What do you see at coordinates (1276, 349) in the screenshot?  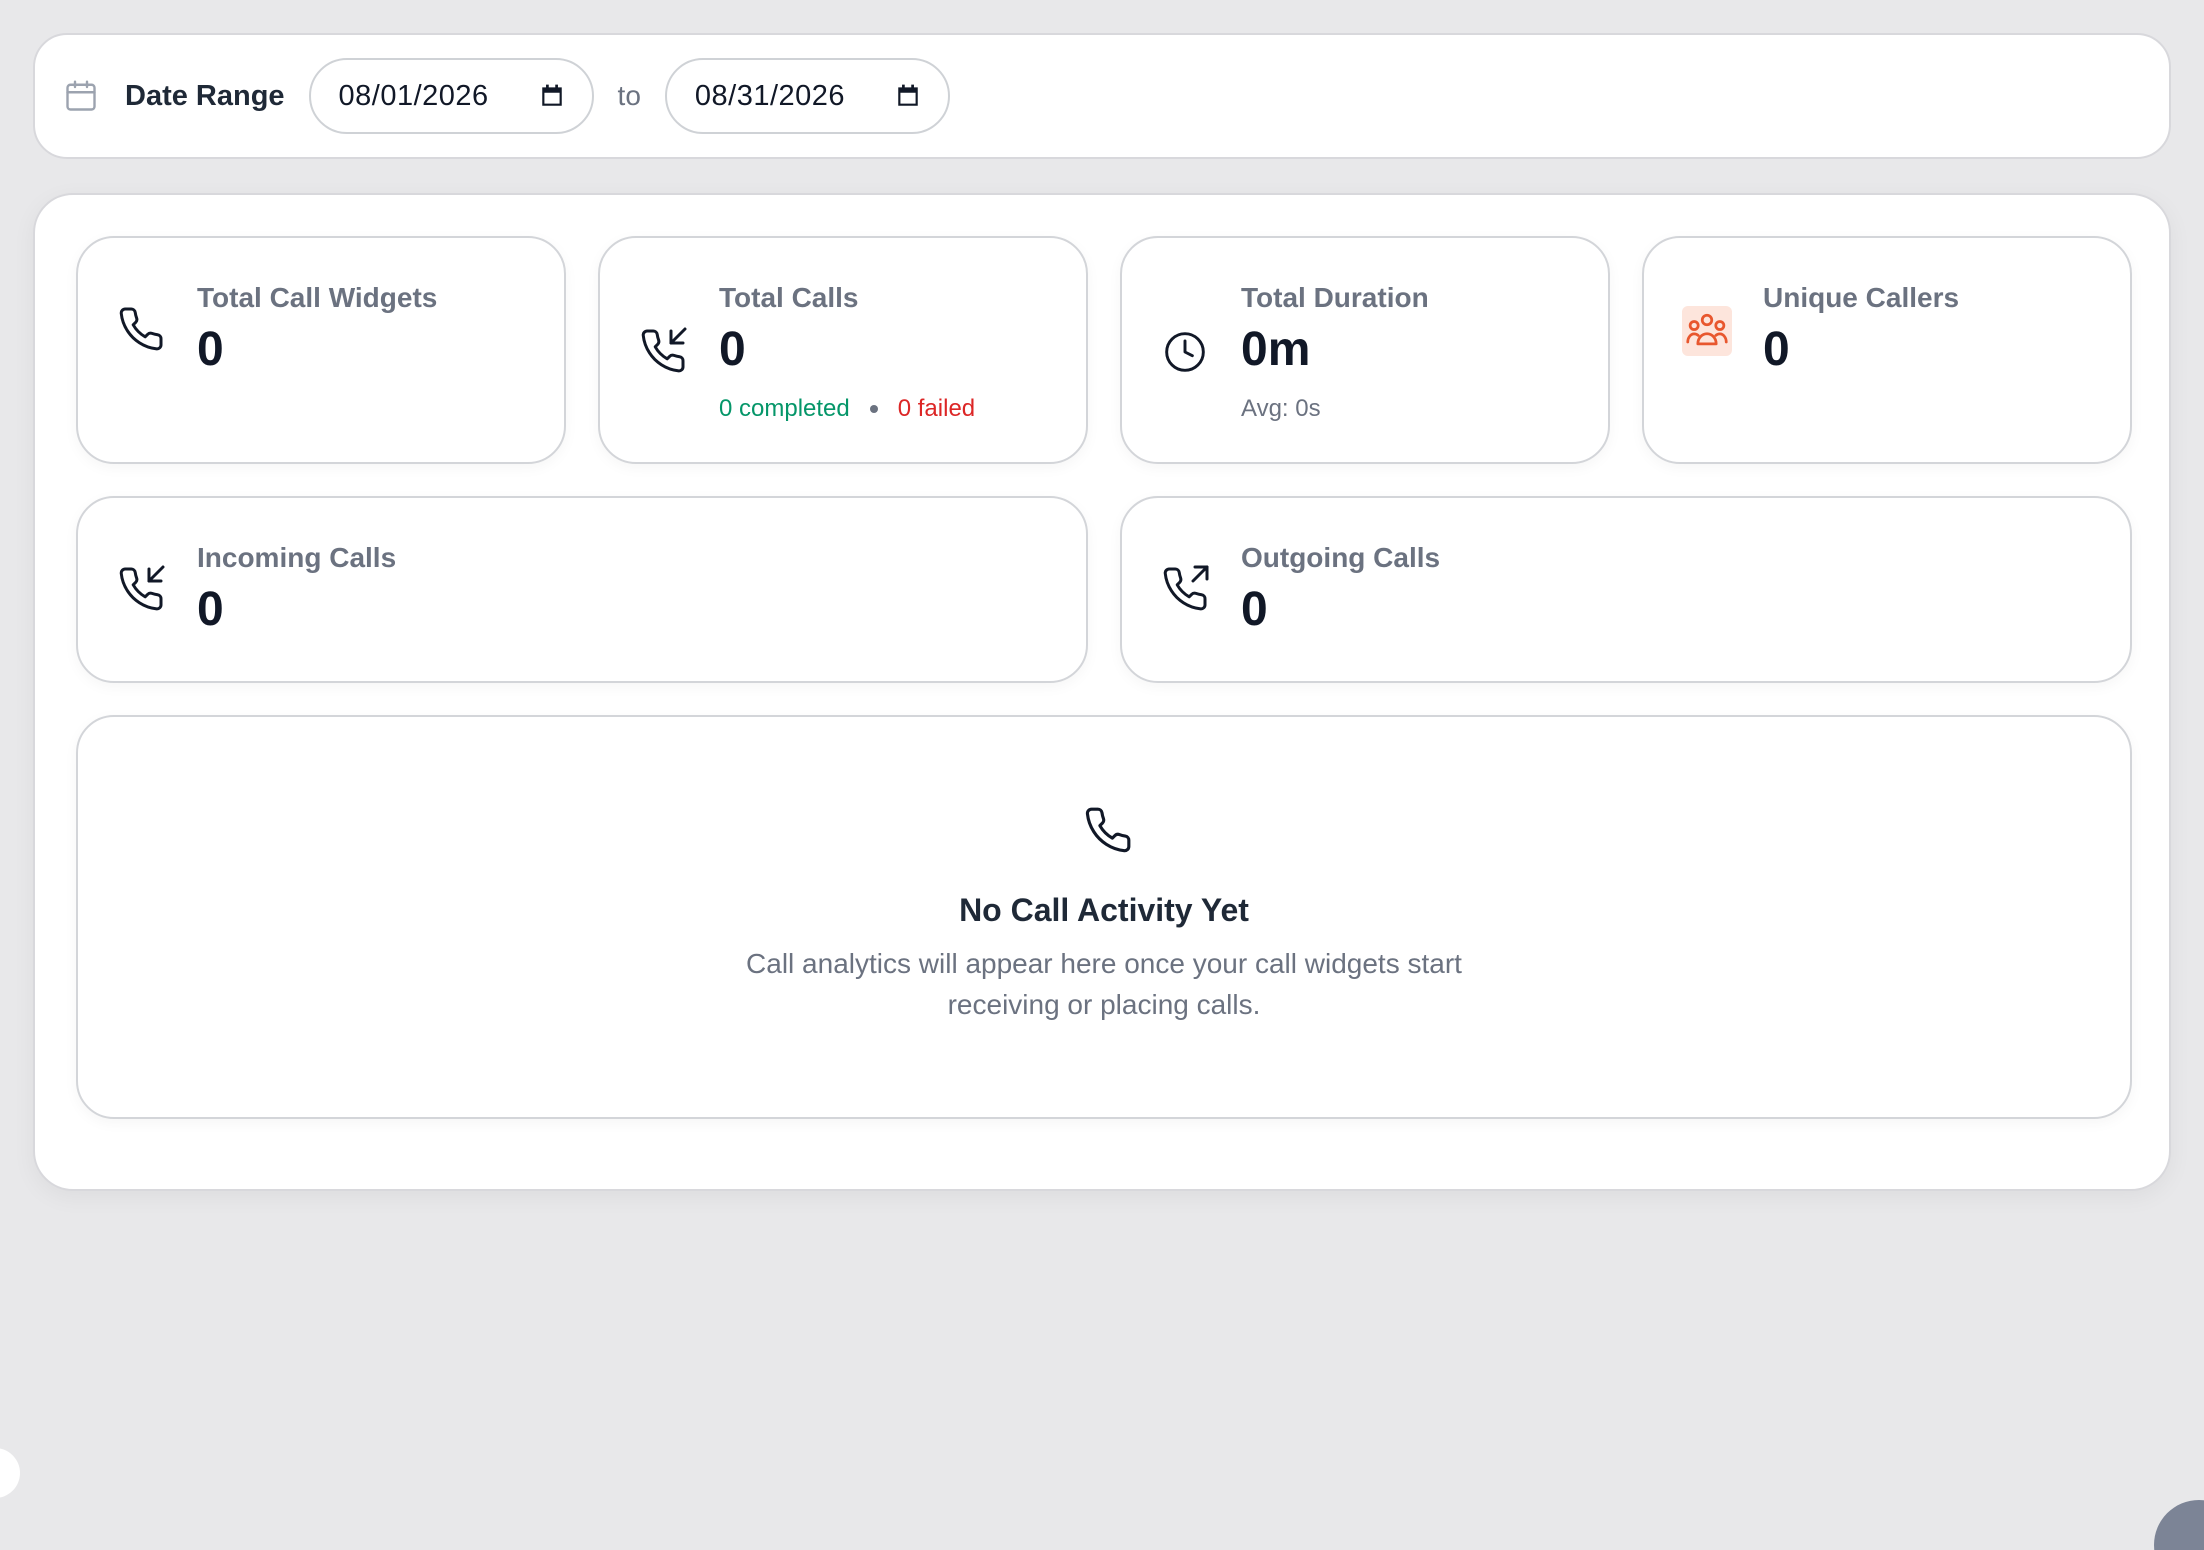 I see `stat-value: 0m` at bounding box center [1276, 349].